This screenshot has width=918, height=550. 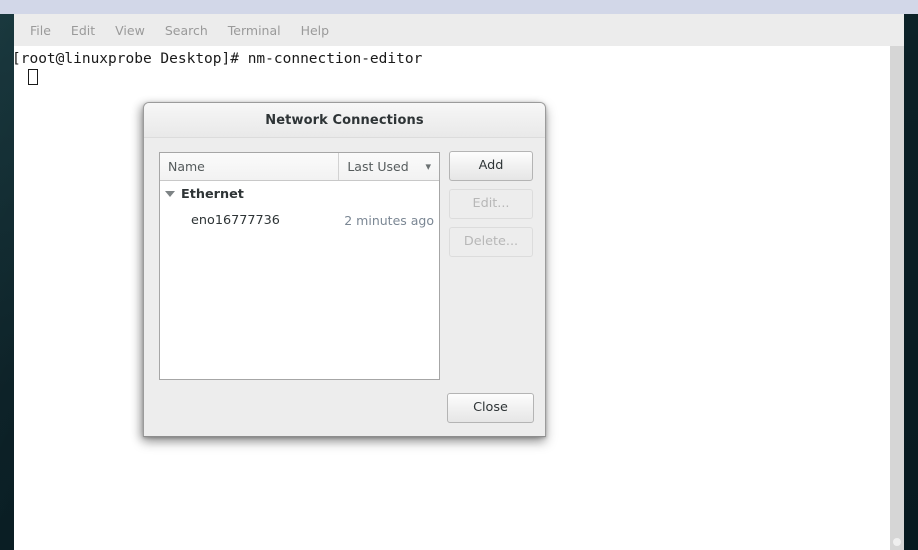 What do you see at coordinates (897, 298) in the screenshot?
I see `terminal-scrollbar` at bounding box center [897, 298].